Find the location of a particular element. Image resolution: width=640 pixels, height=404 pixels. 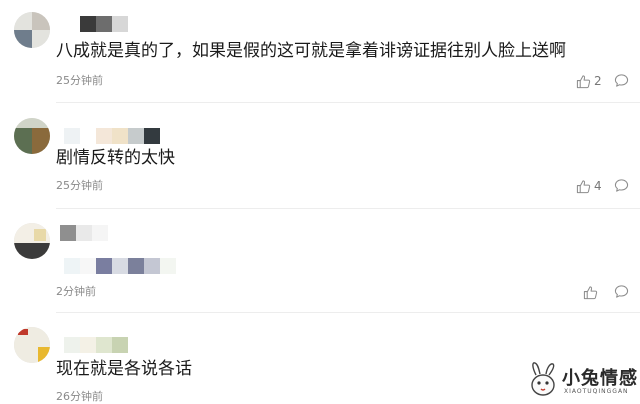

like-button: 4 is located at coordinates (589, 186).